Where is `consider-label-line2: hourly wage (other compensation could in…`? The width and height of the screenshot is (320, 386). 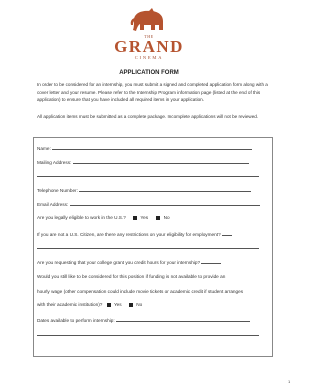 consider-label-line2: hourly wage (other compensation could in… is located at coordinates (140, 291).